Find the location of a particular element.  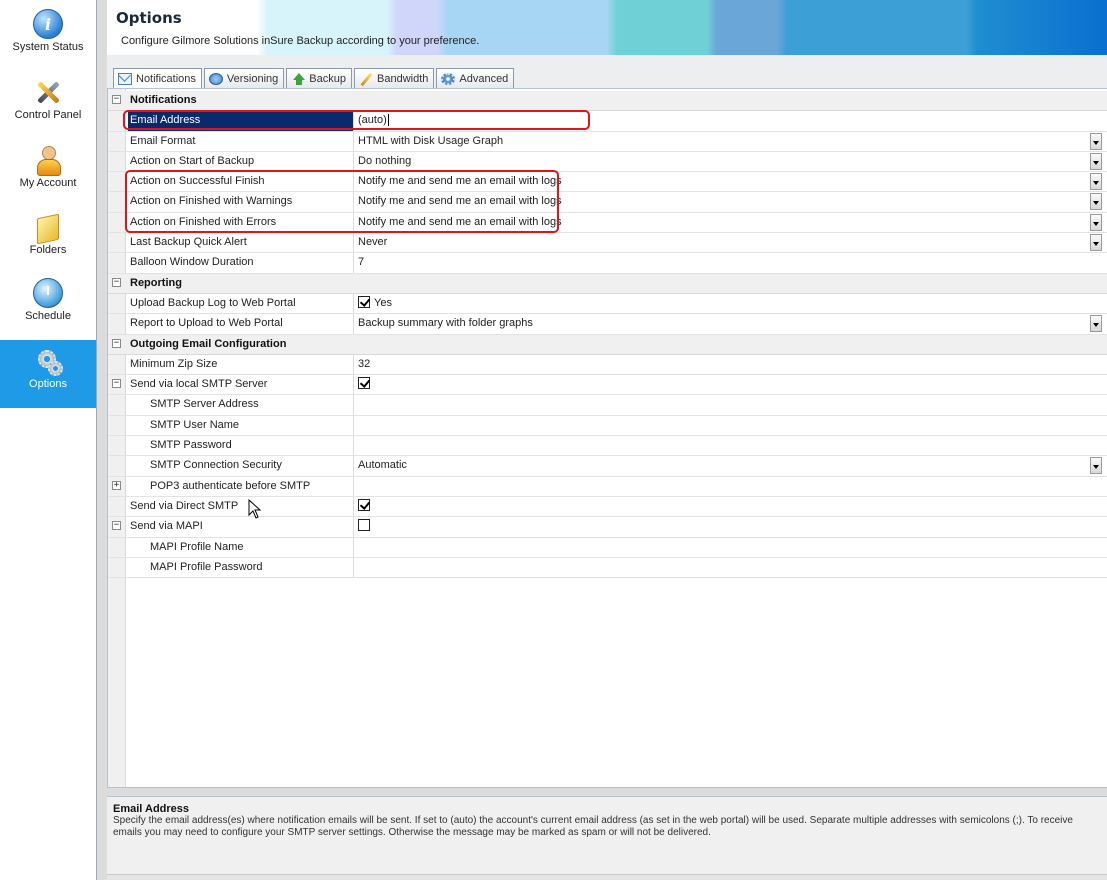

row-smtp-password: SMTP Password is located at coordinates (607, 446).